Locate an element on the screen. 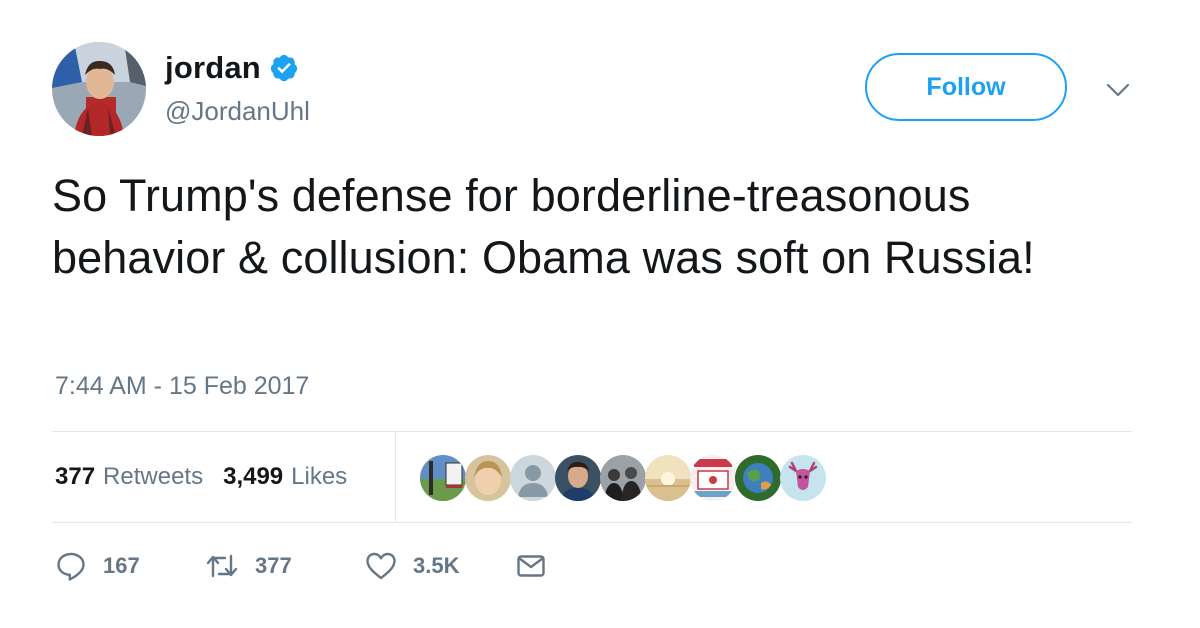 The image size is (1200, 628). stats-separator is located at coordinates (395, 477).